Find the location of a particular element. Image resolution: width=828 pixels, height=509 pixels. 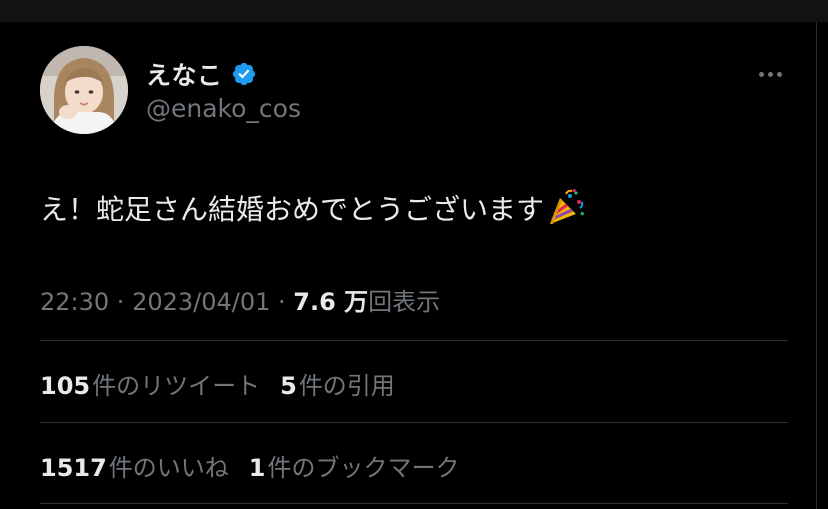

retweets-stat: 105 件のリツイート is located at coordinates (150, 383).